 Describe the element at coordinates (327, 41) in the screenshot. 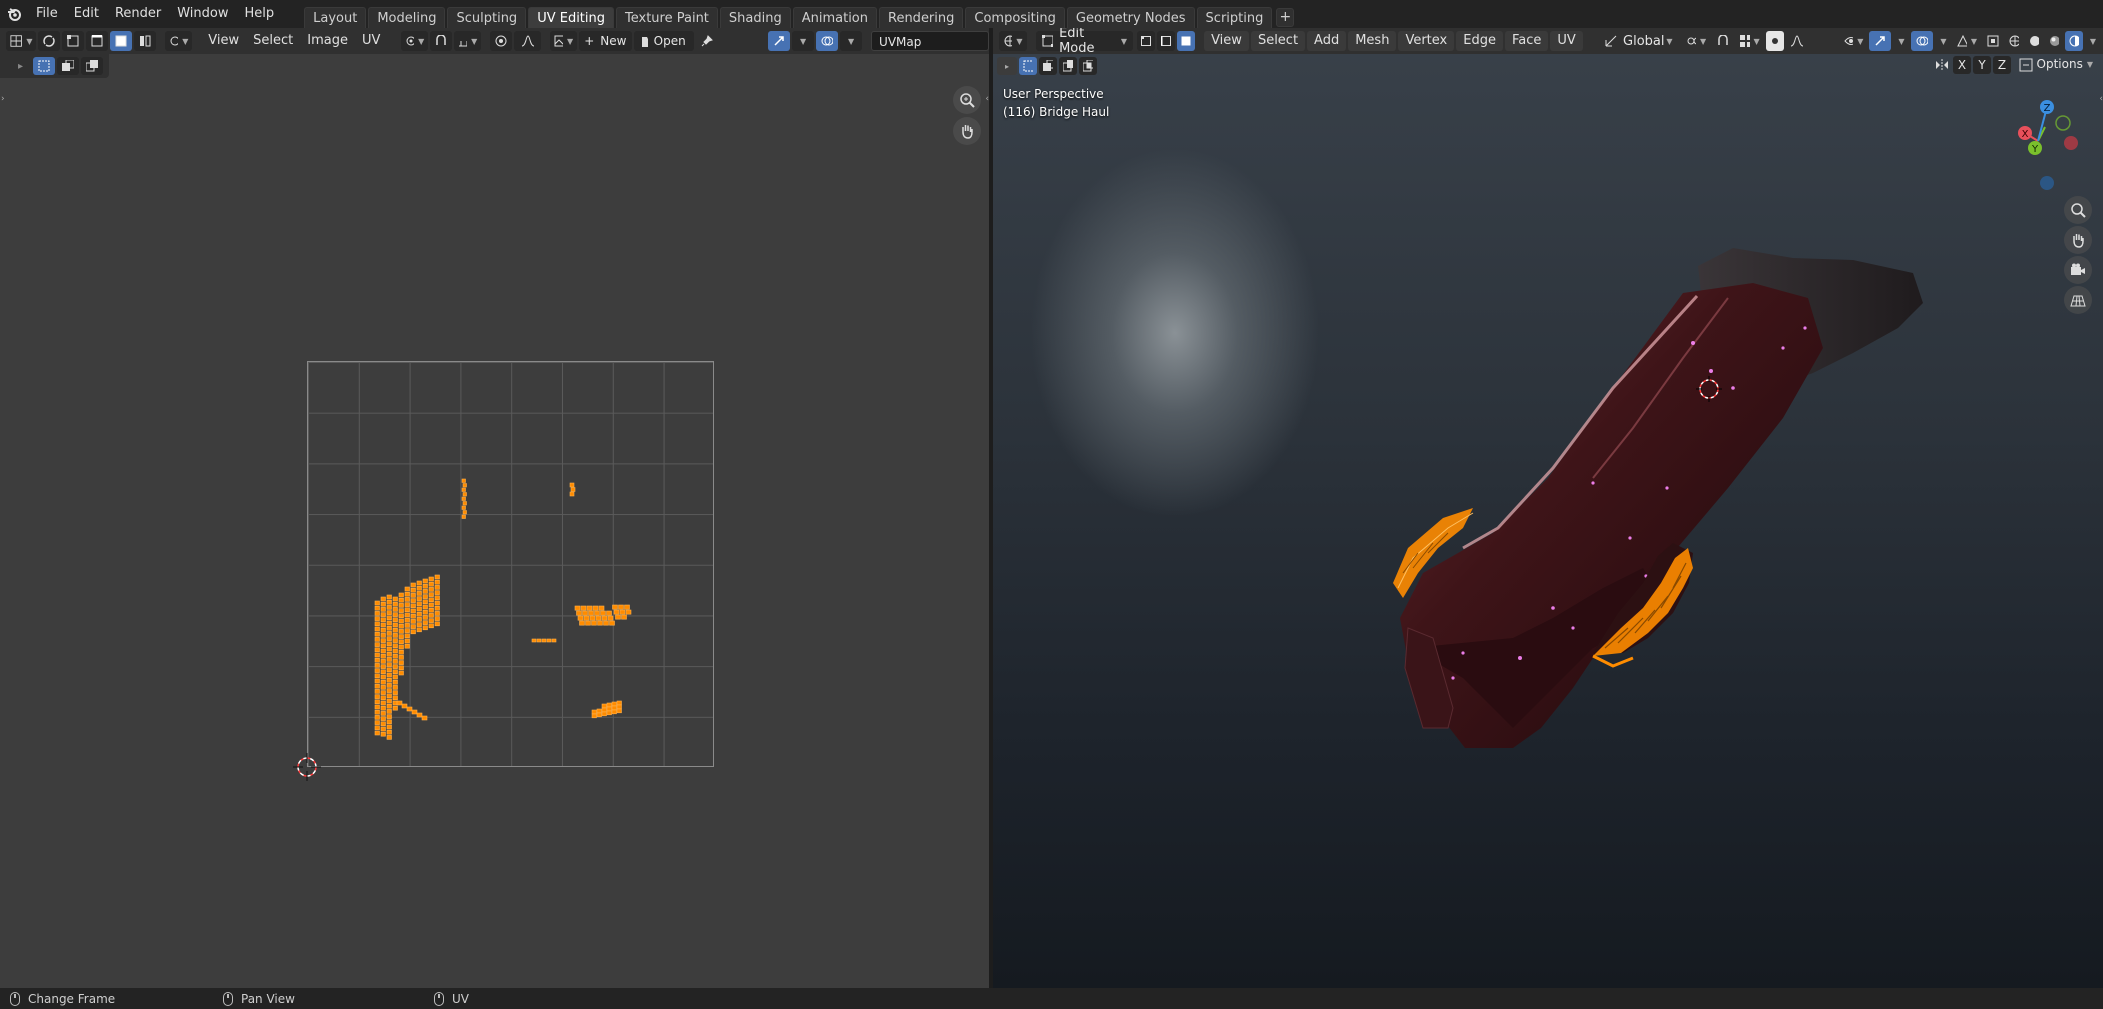

I see `uv-menu-image: Image` at that location.